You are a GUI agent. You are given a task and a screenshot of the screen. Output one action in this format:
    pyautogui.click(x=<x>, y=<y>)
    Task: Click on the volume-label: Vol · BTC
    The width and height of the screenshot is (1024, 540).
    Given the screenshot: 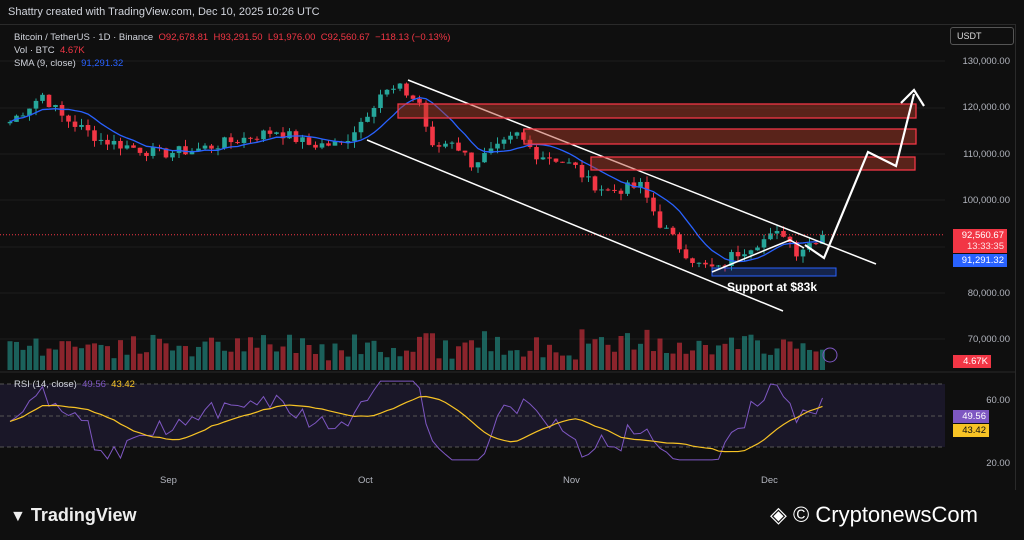 What is the action you would take?
    pyautogui.click(x=34, y=50)
    